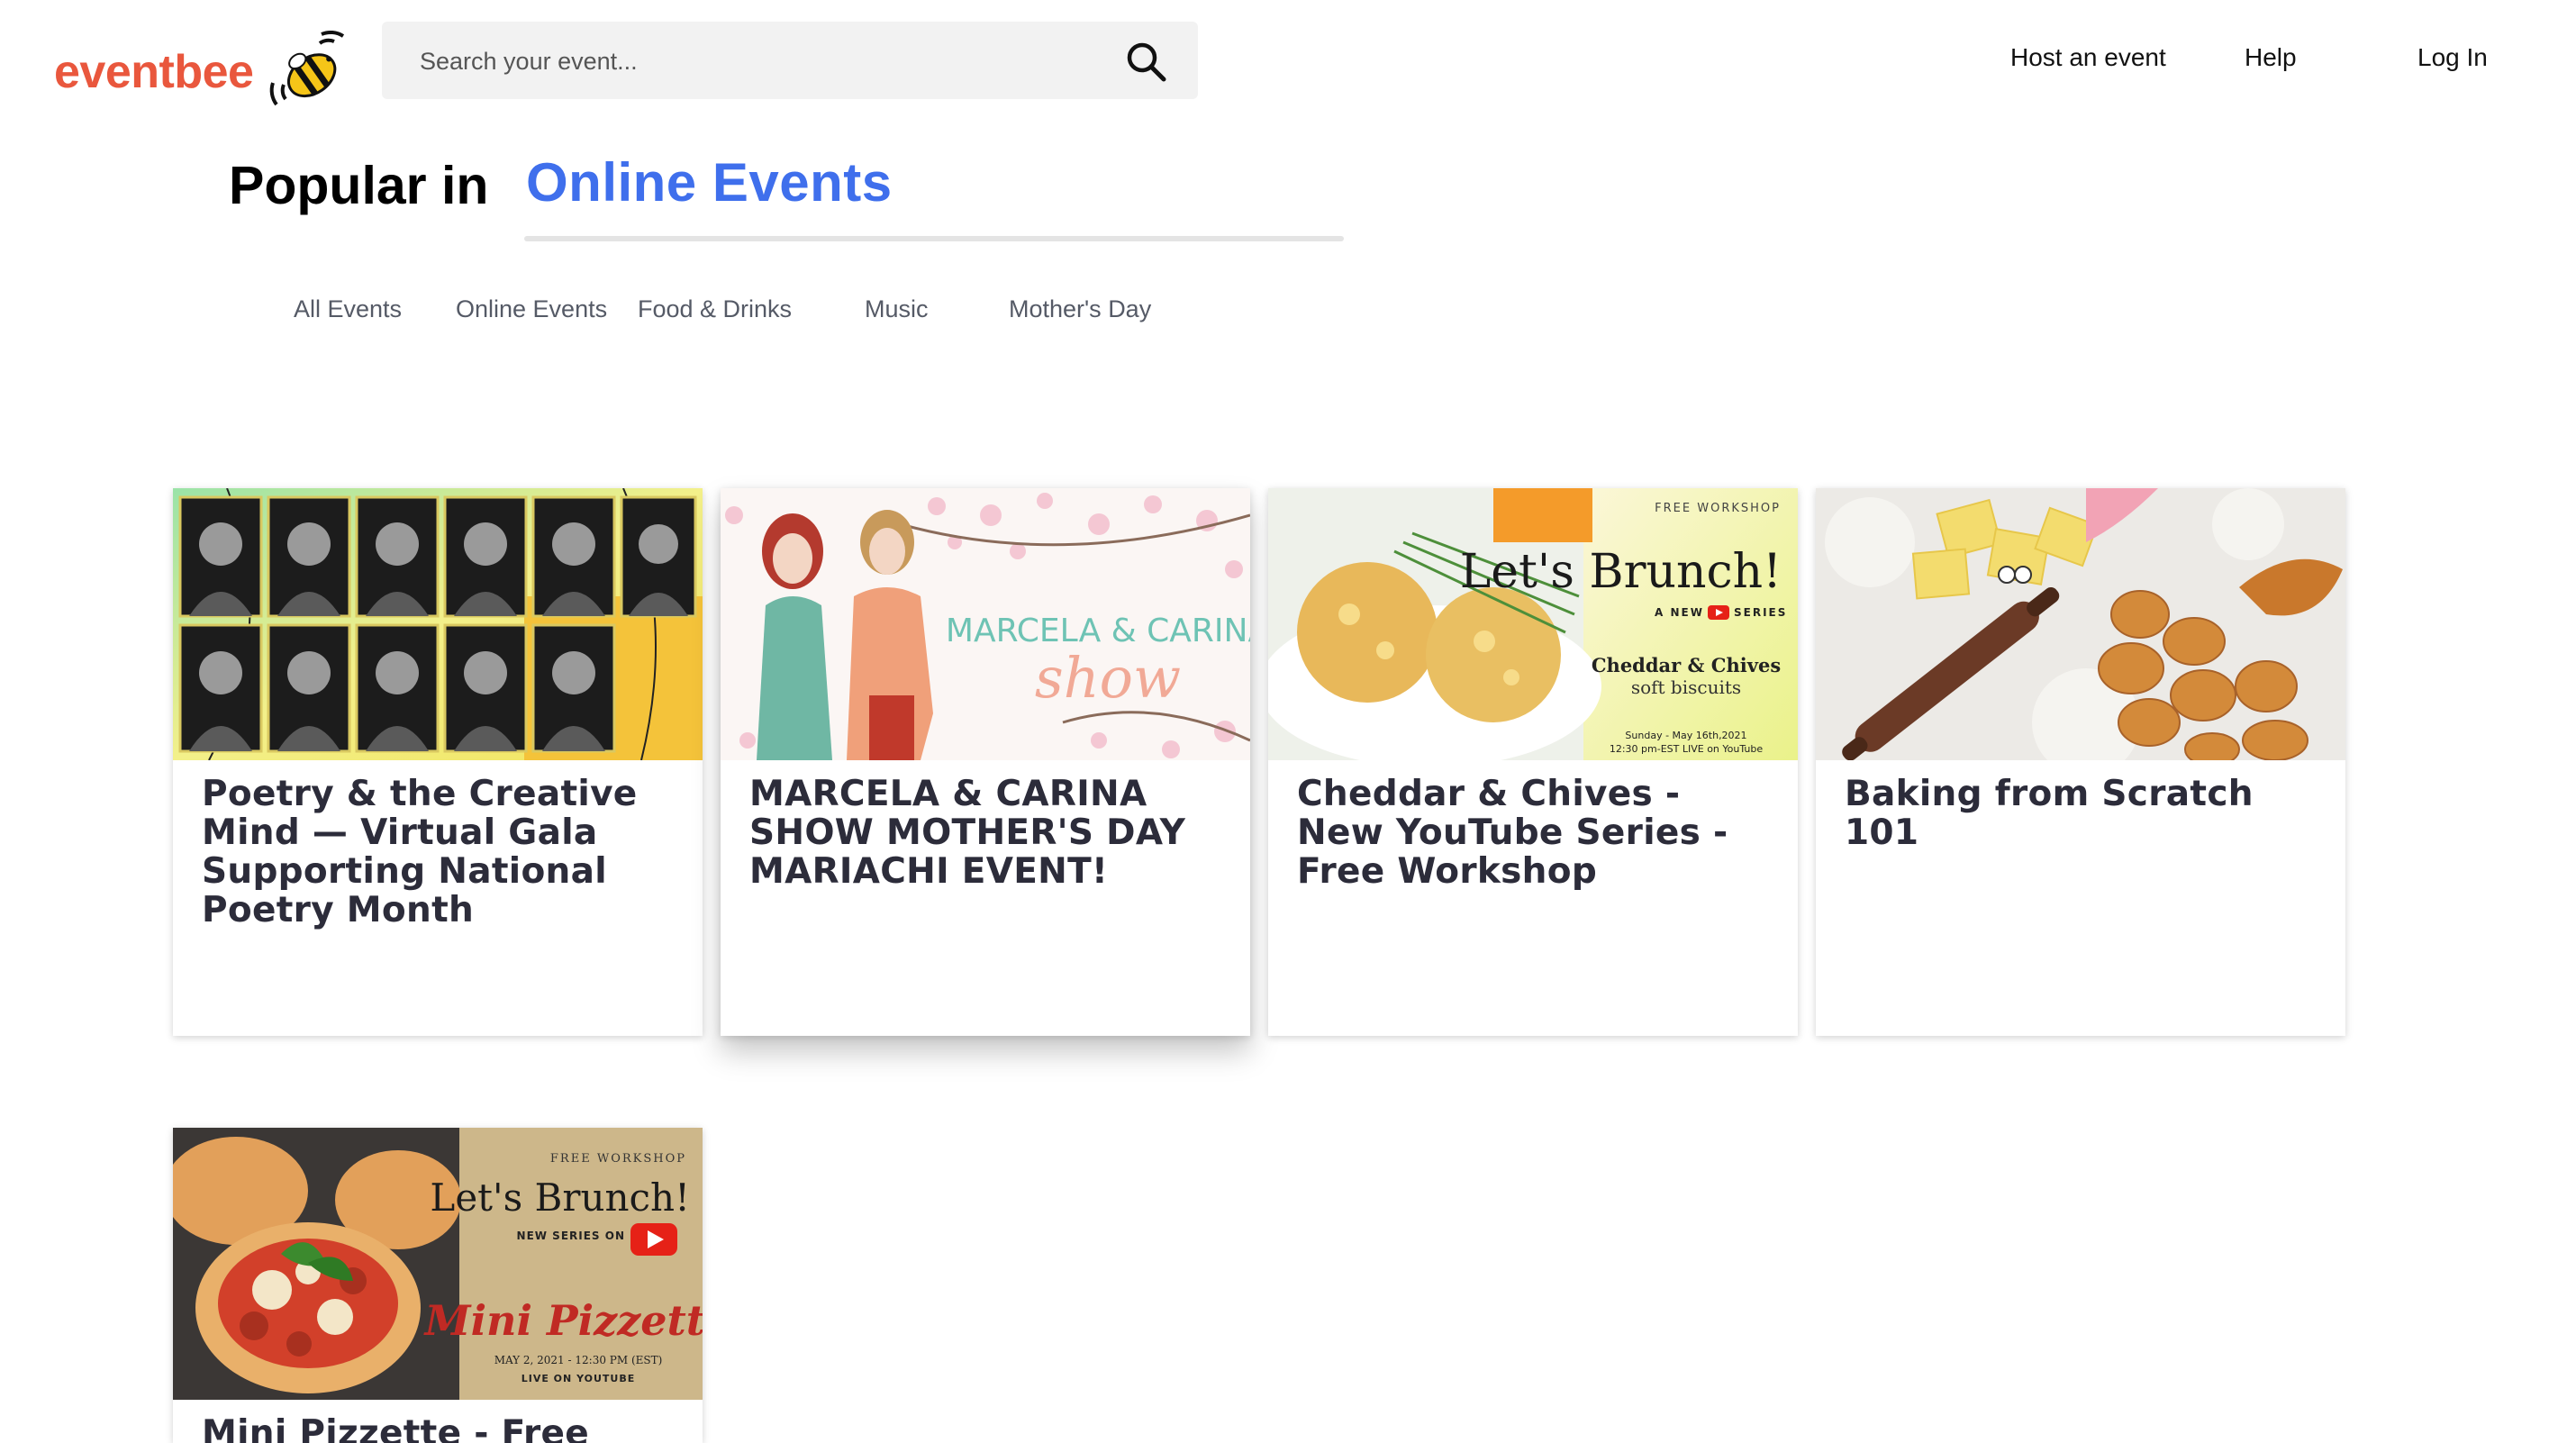  I want to click on event-title: Baking from Scratch 101, so click(2082, 813).